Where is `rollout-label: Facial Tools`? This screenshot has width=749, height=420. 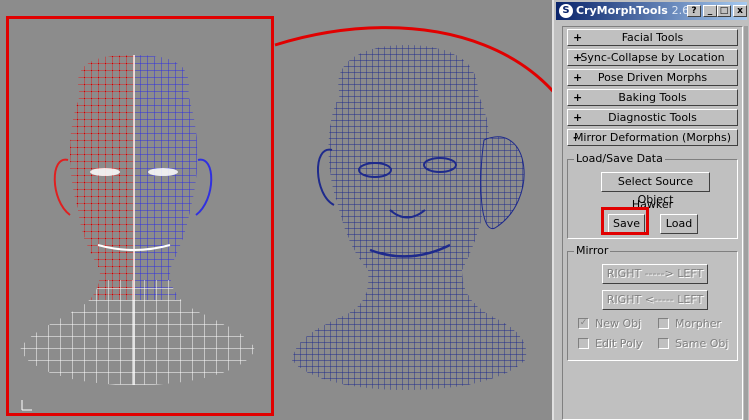
rollout-label: Facial Tools is located at coordinates (652, 37).